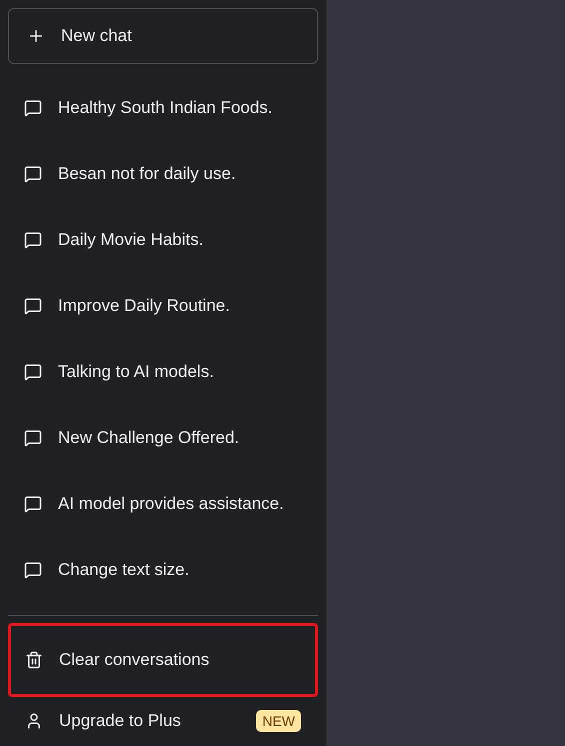 The image size is (565, 746). I want to click on conversation-title: Daily Movie Habits., so click(131, 240).